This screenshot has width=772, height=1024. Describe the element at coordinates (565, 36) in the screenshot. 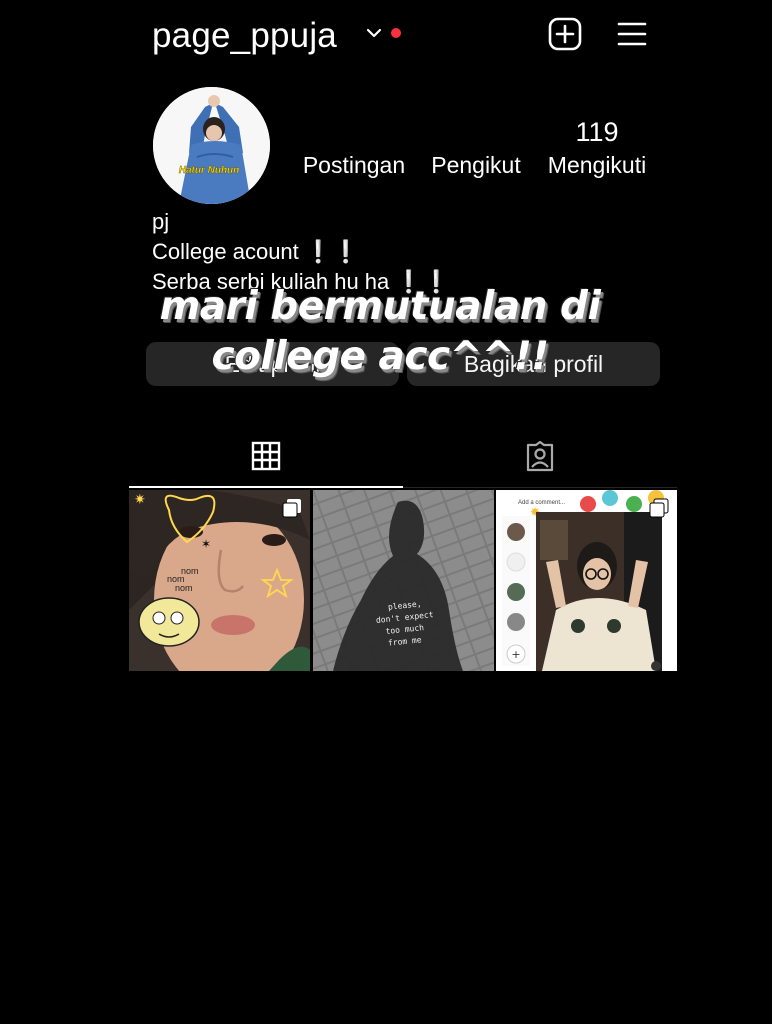

I see `plus-square-icon` at that location.